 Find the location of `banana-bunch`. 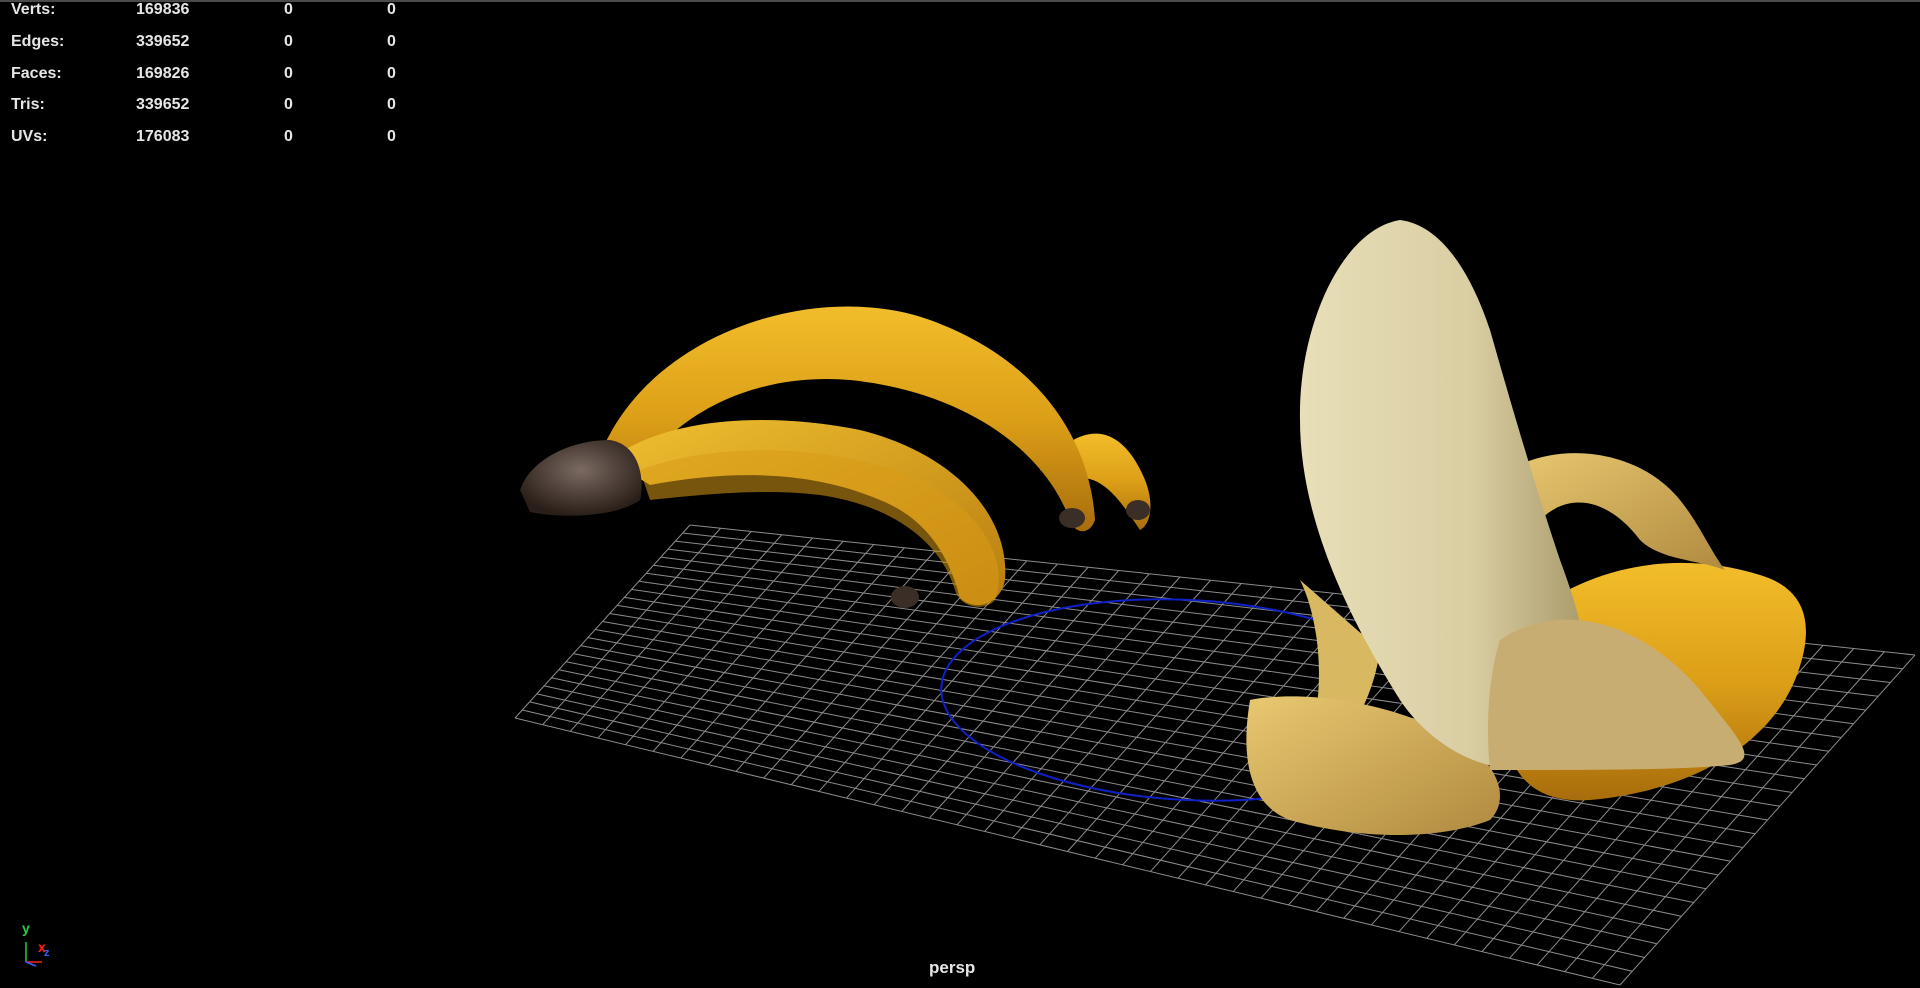

banana-bunch is located at coordinates (835, 457).